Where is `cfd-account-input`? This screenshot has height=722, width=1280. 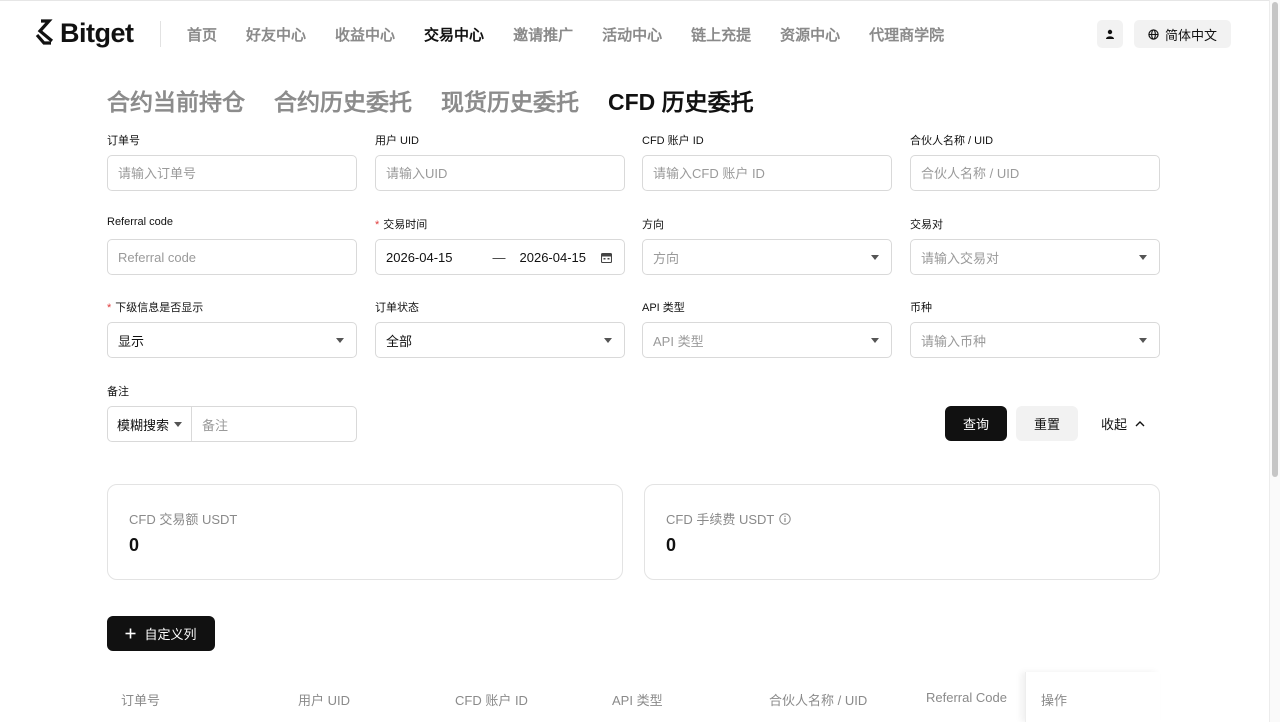 cfd-account-input is located at coordinates (767, 173).